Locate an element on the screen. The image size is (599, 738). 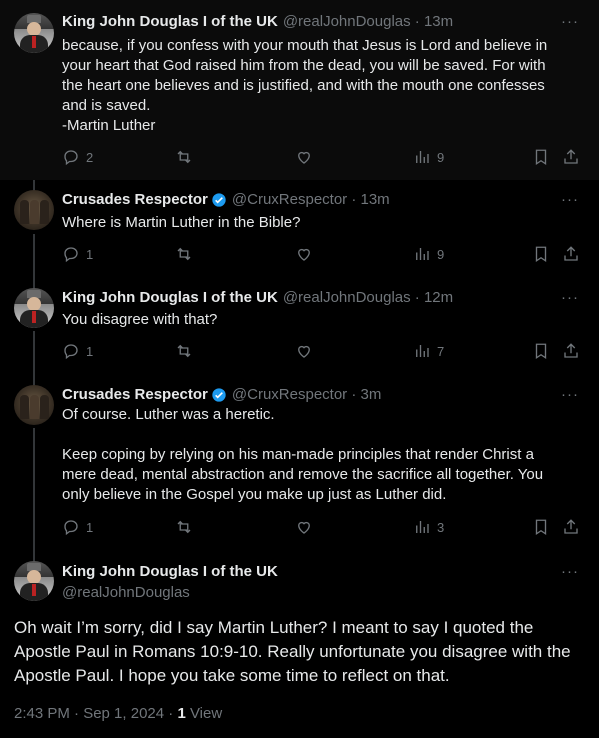
author-handle: @CruxRespector · 13m is located at coordinates (311, 199).